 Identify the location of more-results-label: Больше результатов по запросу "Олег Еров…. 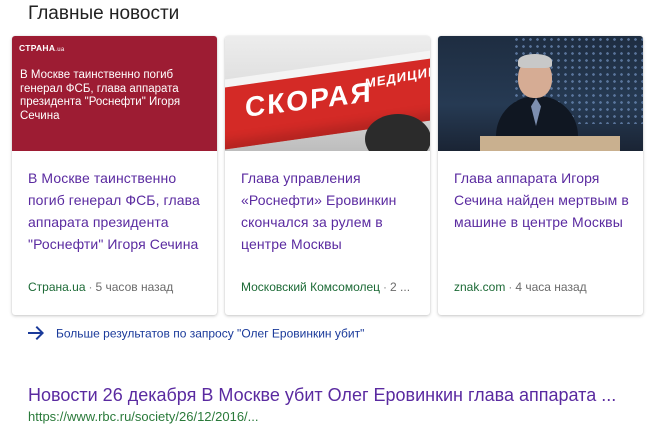
(210, 333).